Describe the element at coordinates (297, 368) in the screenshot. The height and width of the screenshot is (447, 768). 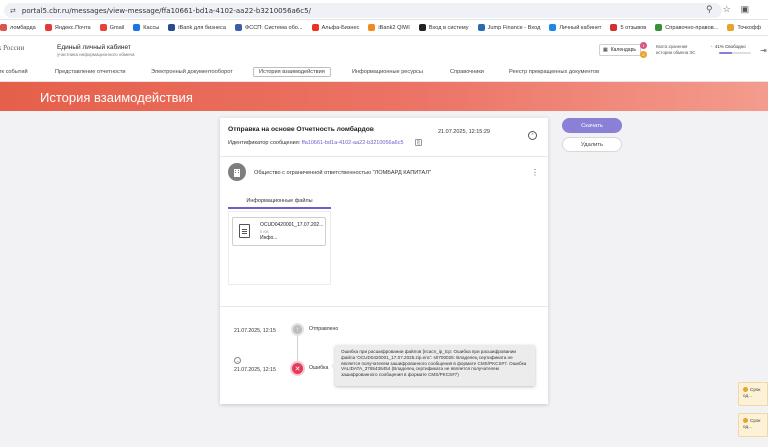
I see `error-icon: ✕` at that location.